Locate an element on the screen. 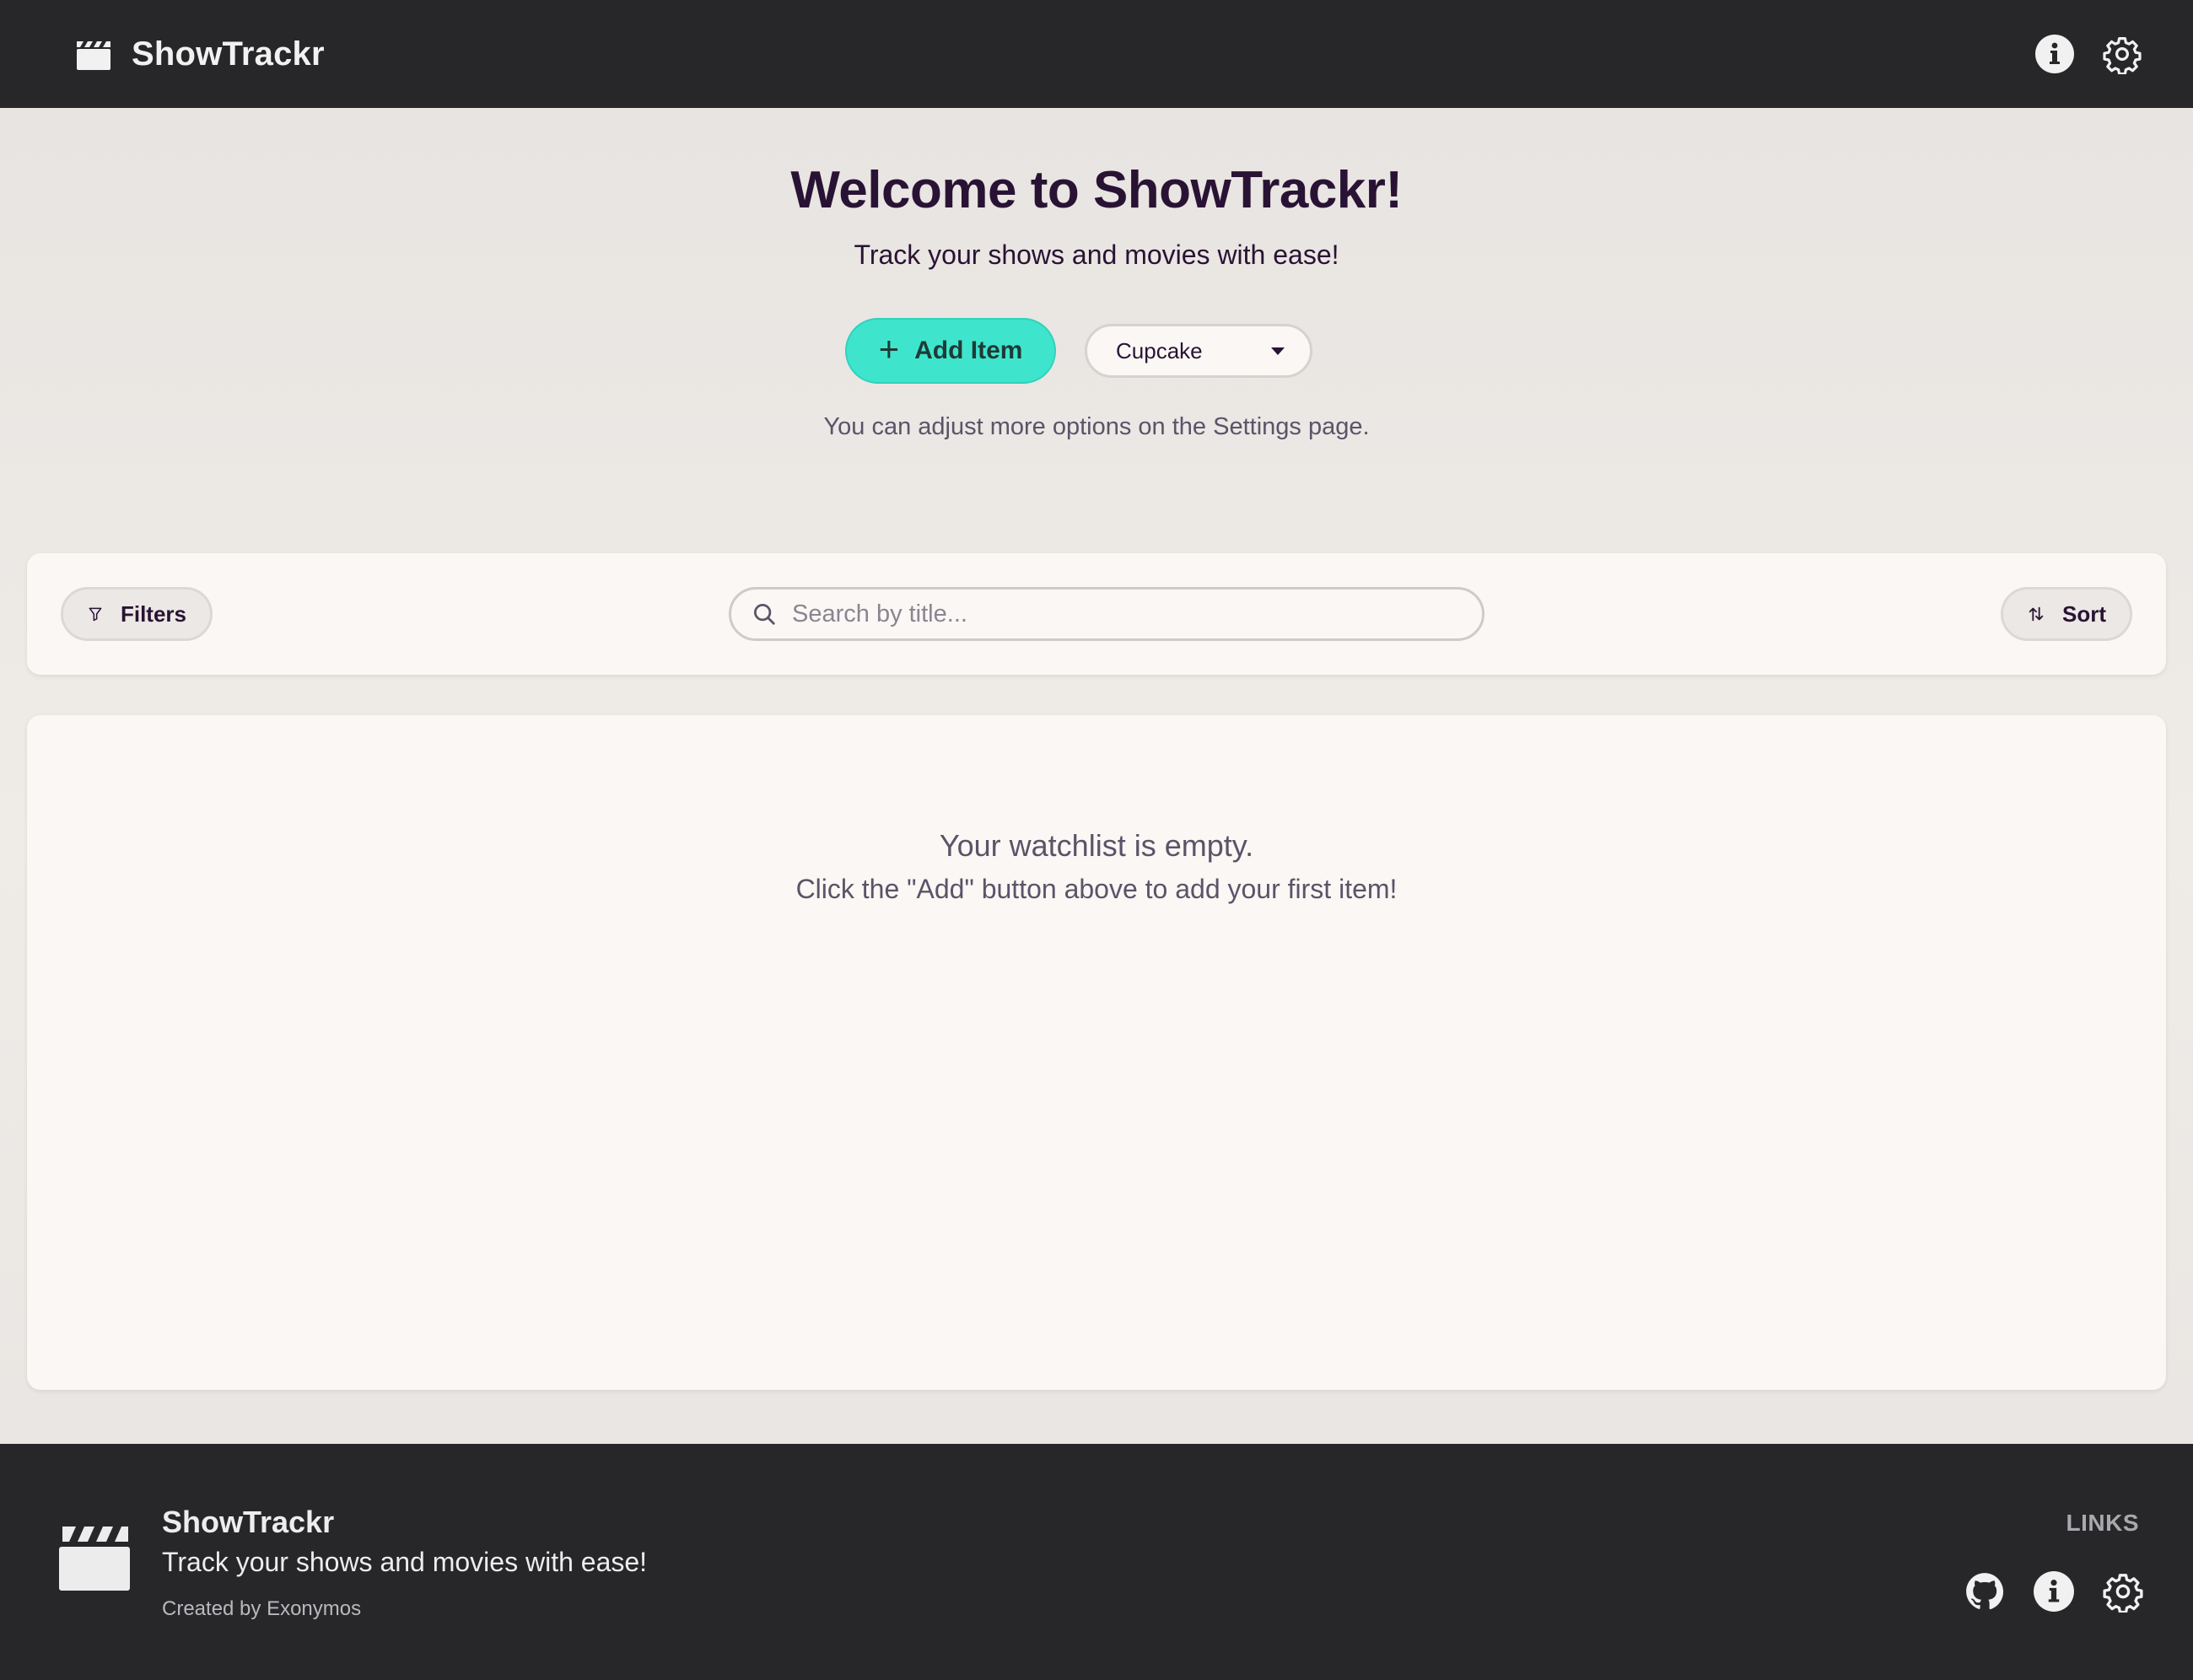 The width and height of the screenshot is (2193, 1680). theme-select: Cupcake is located at coordinates (1198, 351).